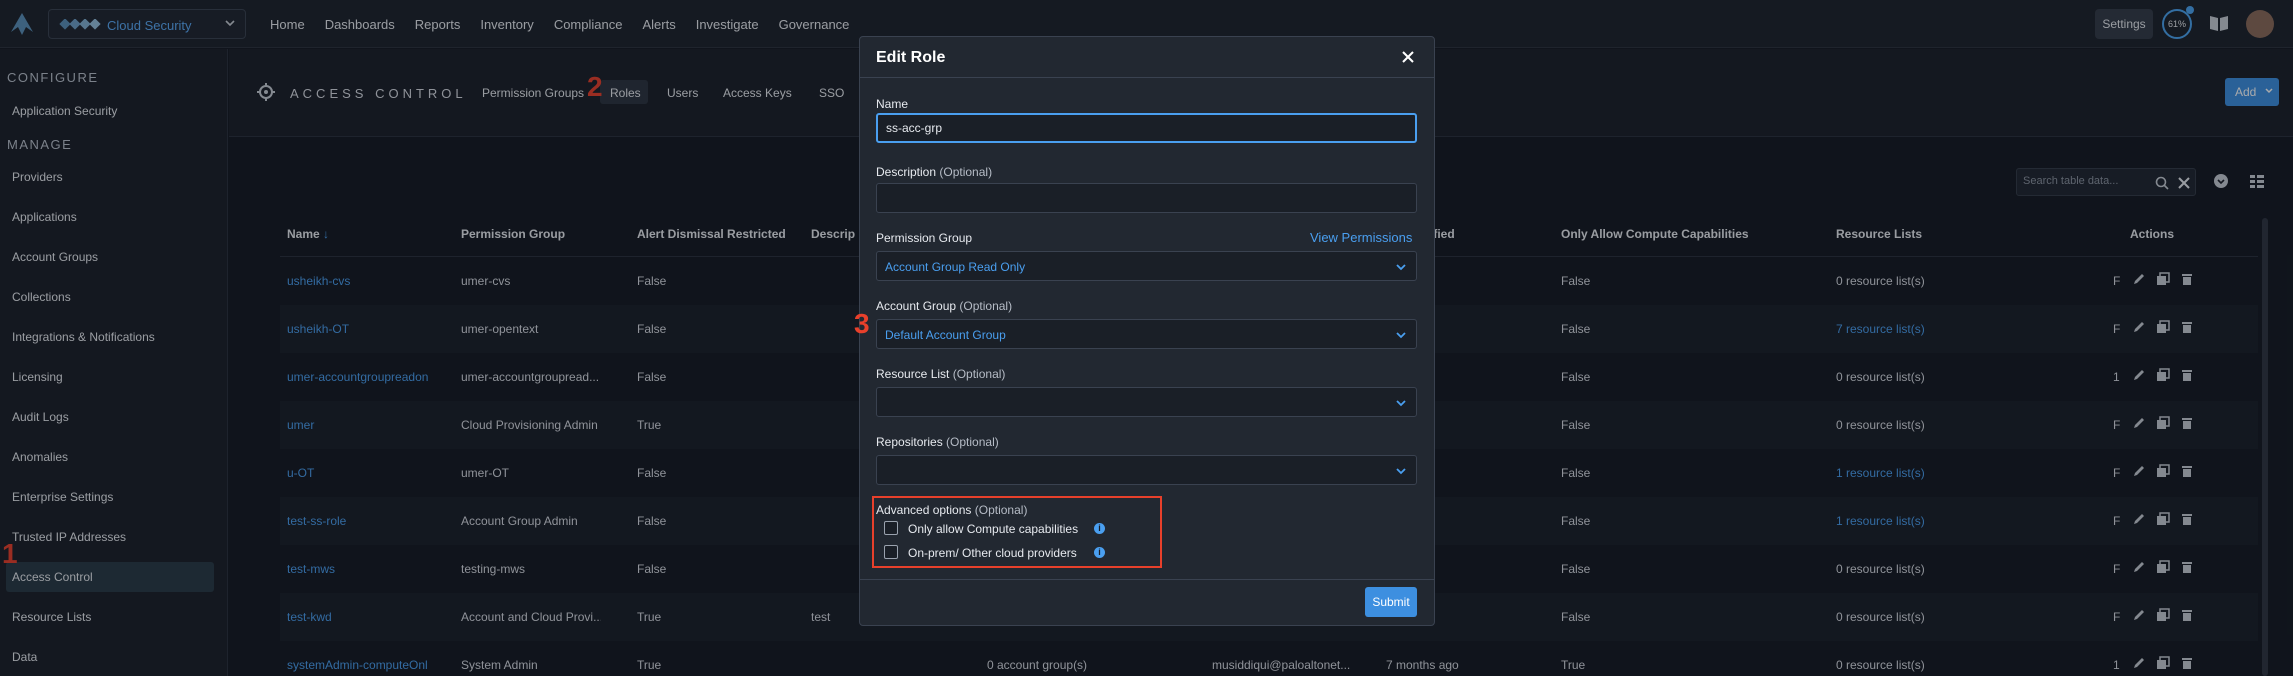  I want to click on advanced-options-label: Advanced options (Optional), so click(951, 510).